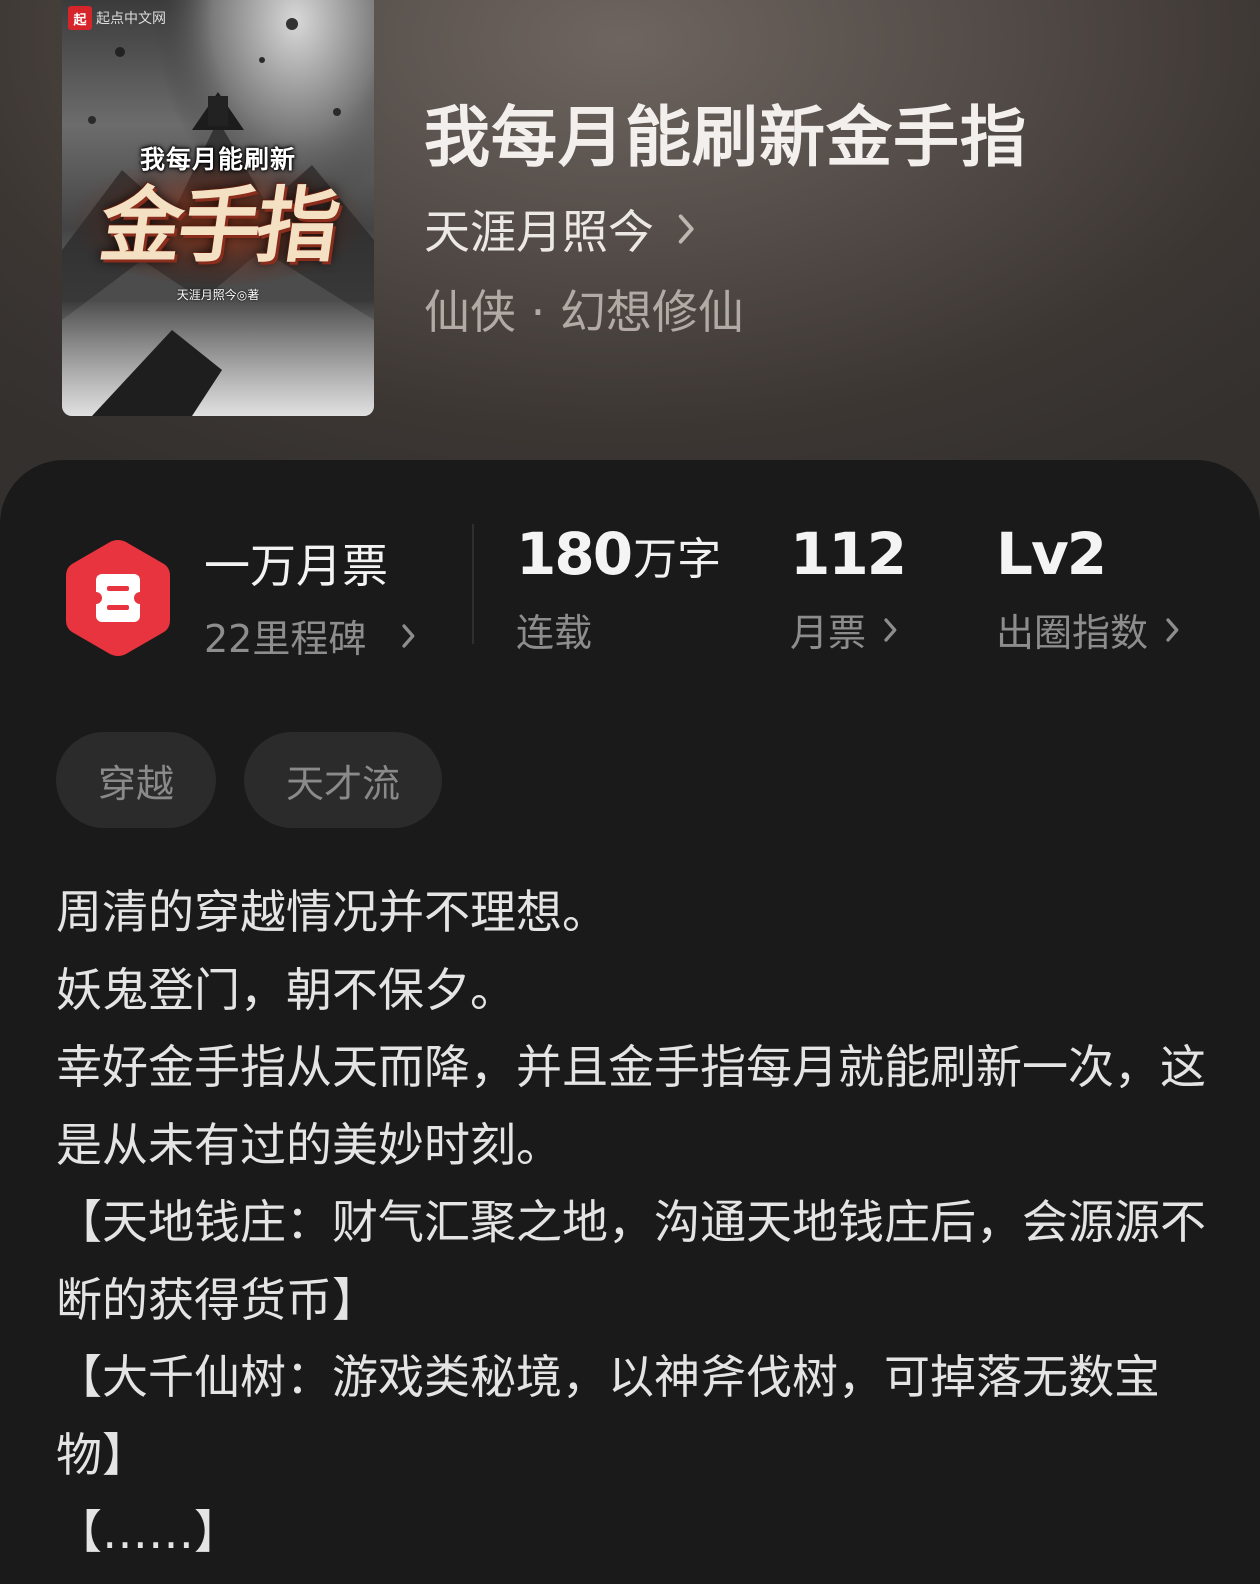 The height and width of the screenshot is (1584, 1260). I want to click on tag-chip: 穿越, so click(136, 780).